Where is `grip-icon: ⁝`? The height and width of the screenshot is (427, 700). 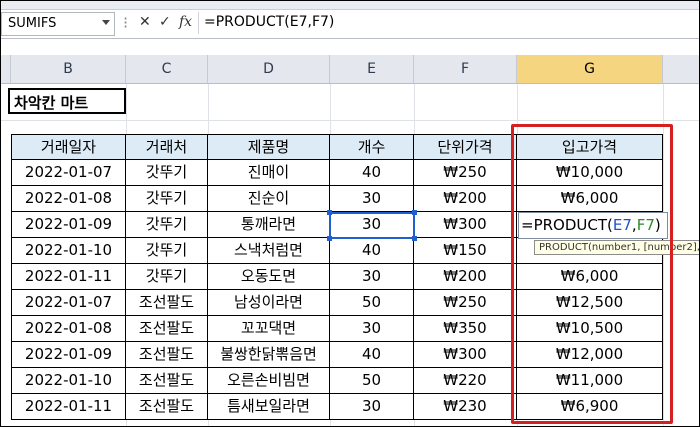 grip-icon: ⁝ is located at coordinates (126, 22).